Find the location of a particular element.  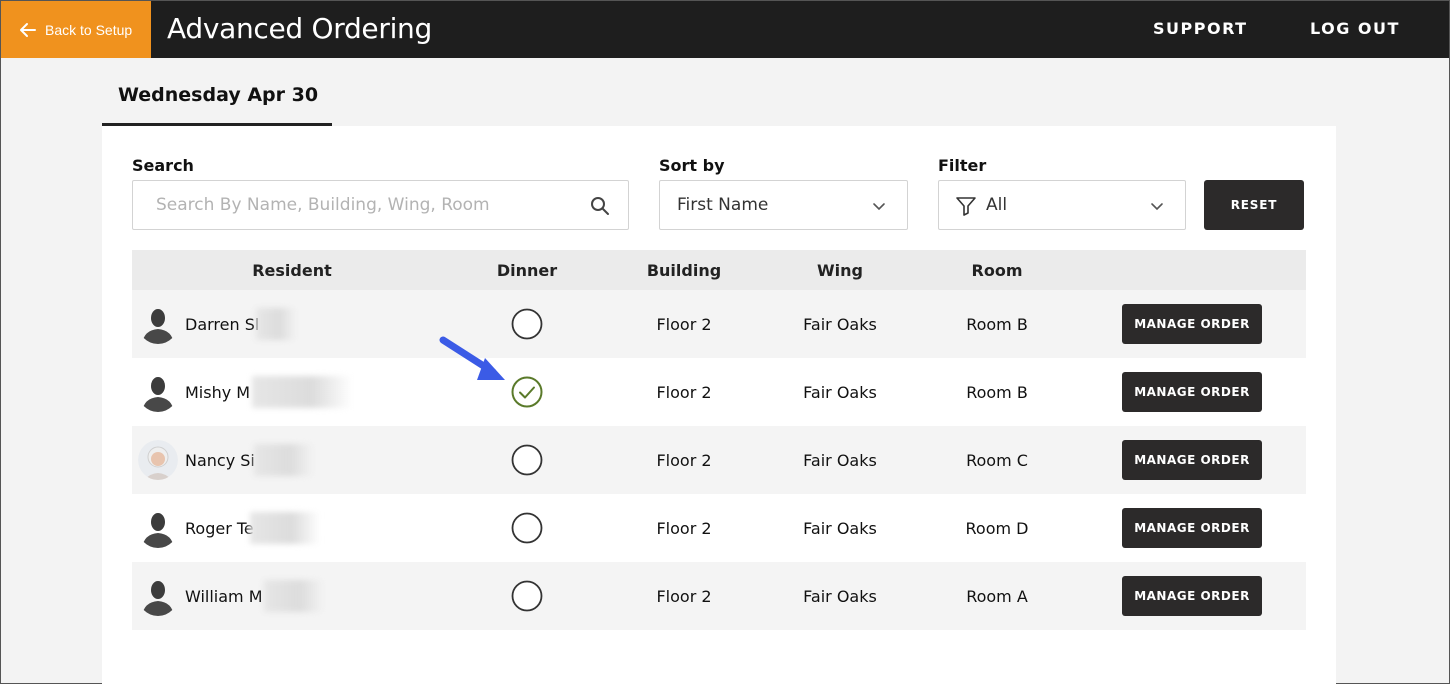

back-to-setup-button: Back to Setup is located at coordinates (76, 29).